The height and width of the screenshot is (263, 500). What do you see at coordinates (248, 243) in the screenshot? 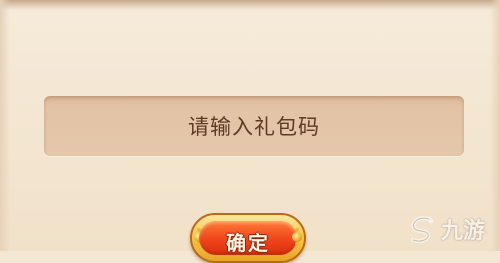
I see `confirm-button-label: 确定` at bounding box center [248, 243].